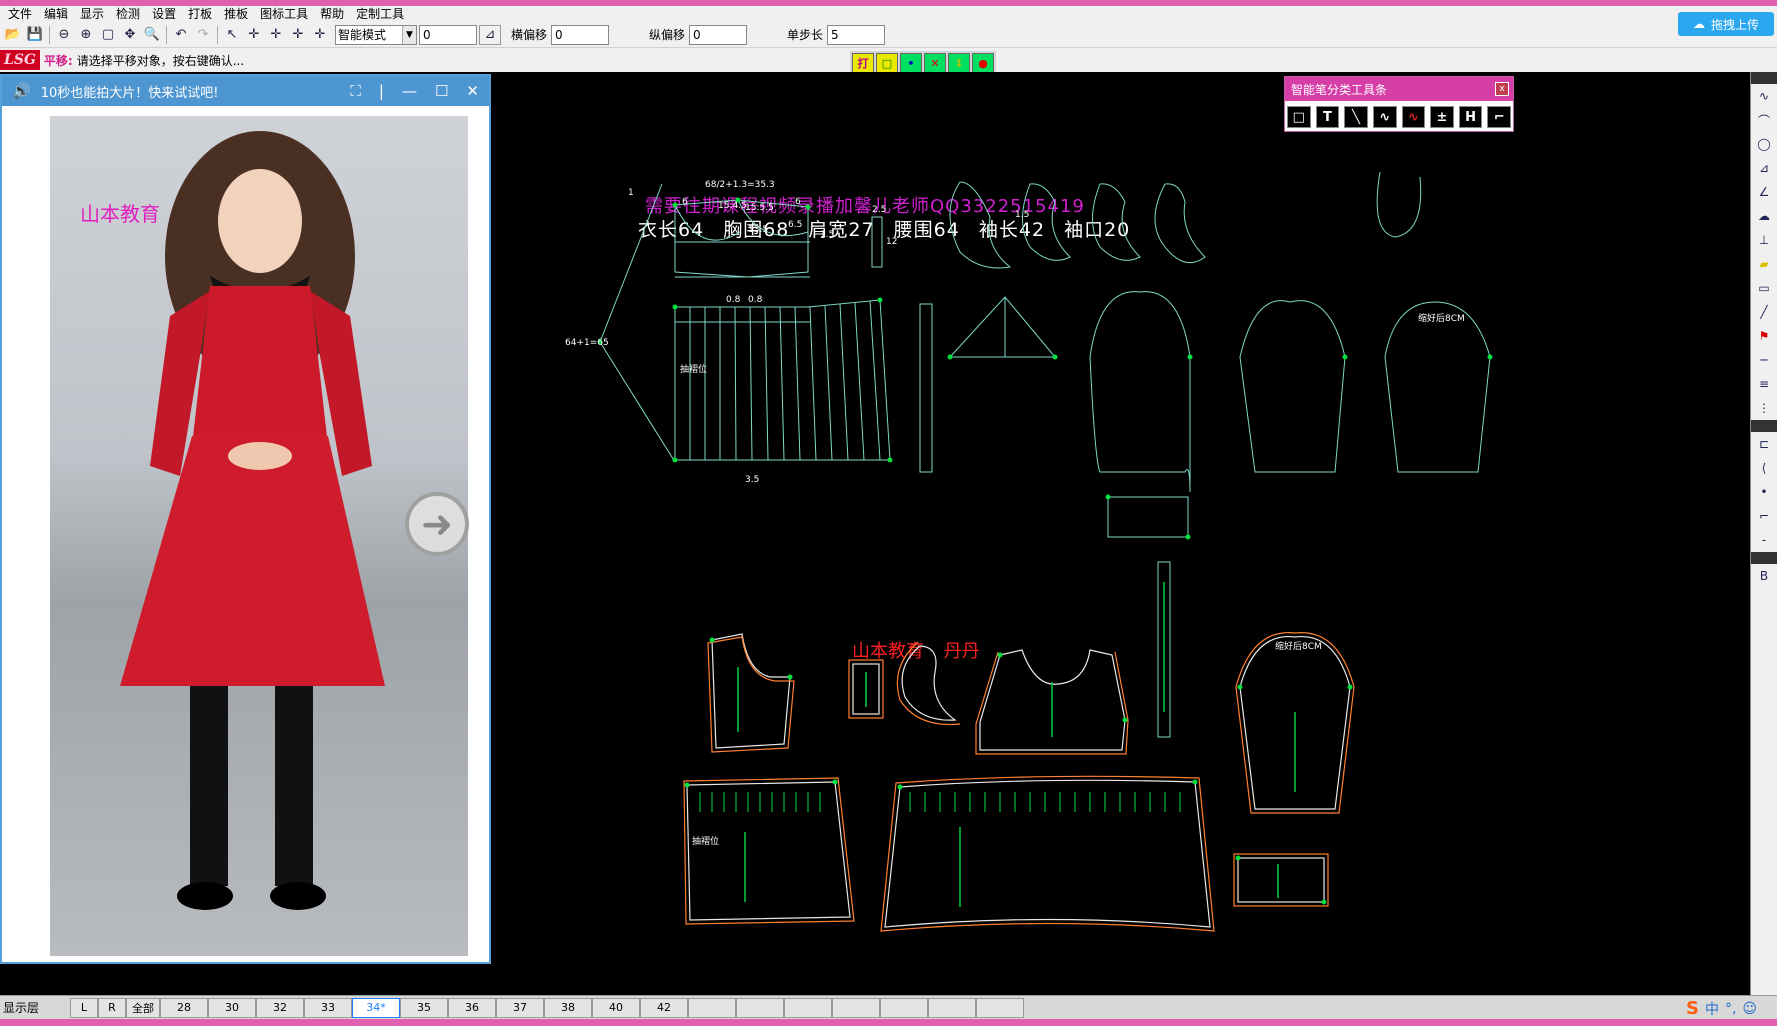  What do you see at coordinates (1764, 336) in the screenshot?
I see `flag-tool-icon: ⚑` at bounding box center [1764, 336].